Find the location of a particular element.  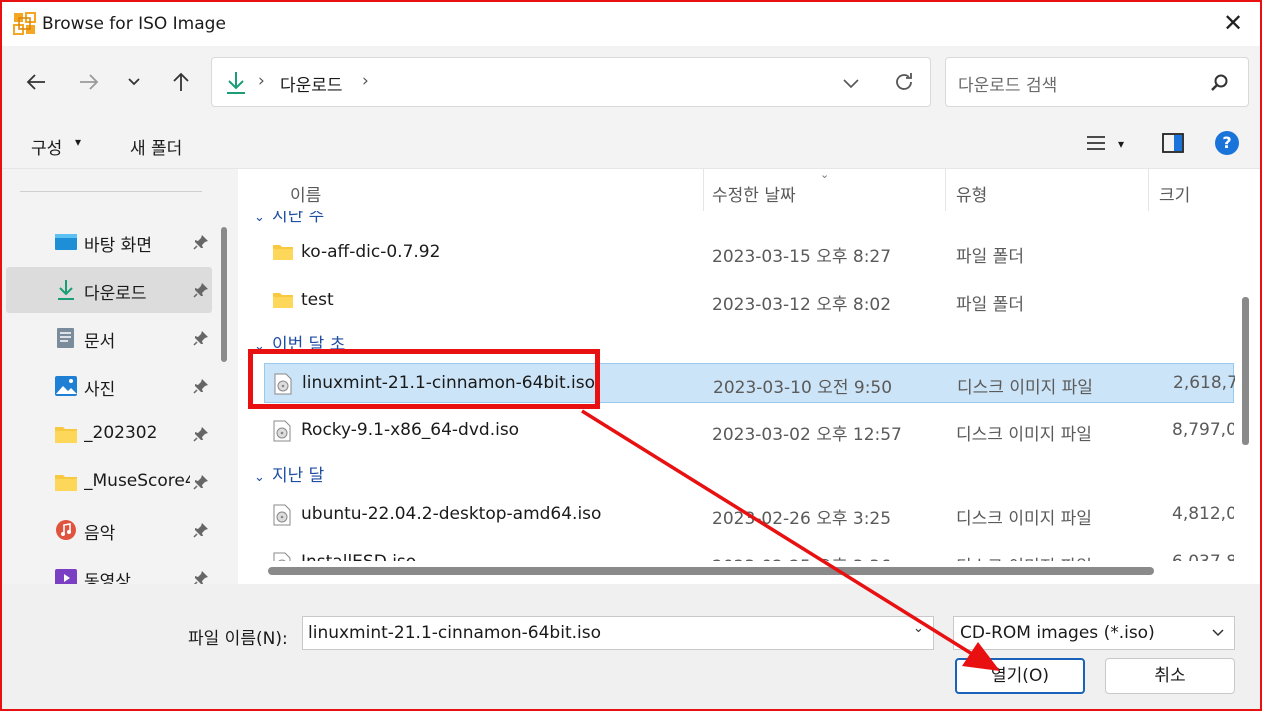

annotation-arrow is located at coordinates (790, 540).